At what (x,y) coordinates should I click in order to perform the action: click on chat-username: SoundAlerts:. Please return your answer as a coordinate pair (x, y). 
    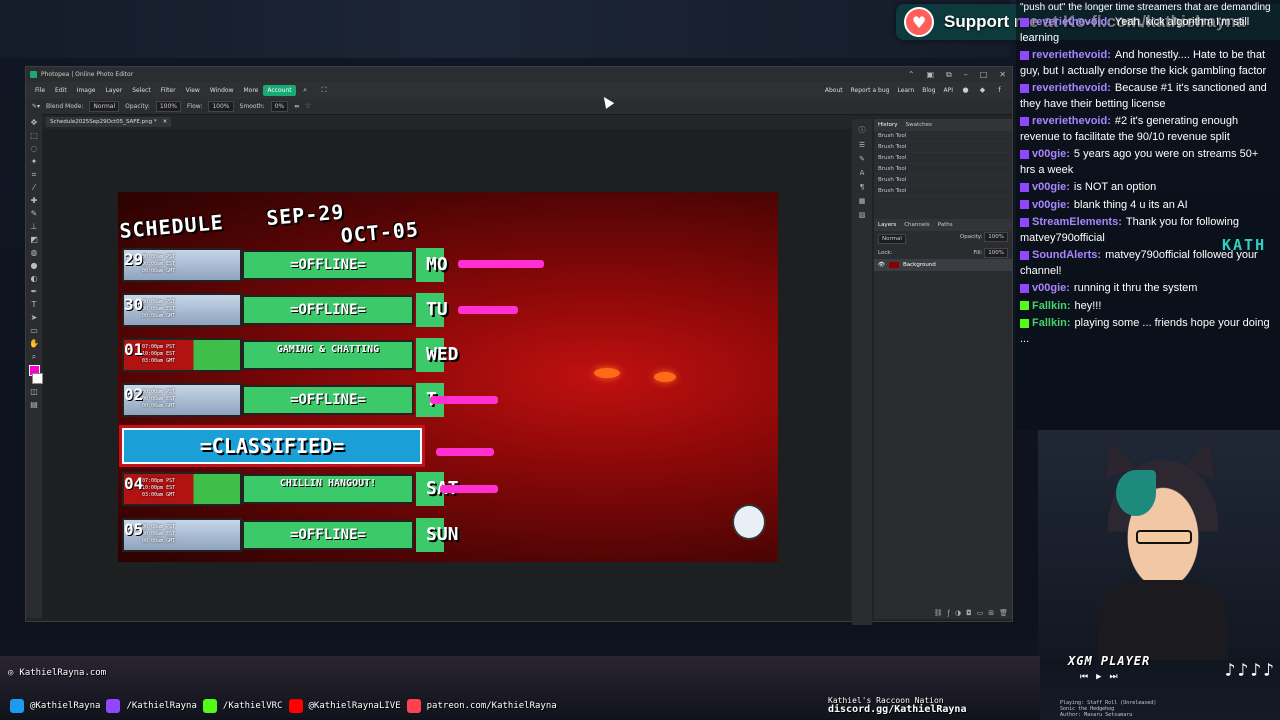
    Looking at the image, I should click on (1067, 255).